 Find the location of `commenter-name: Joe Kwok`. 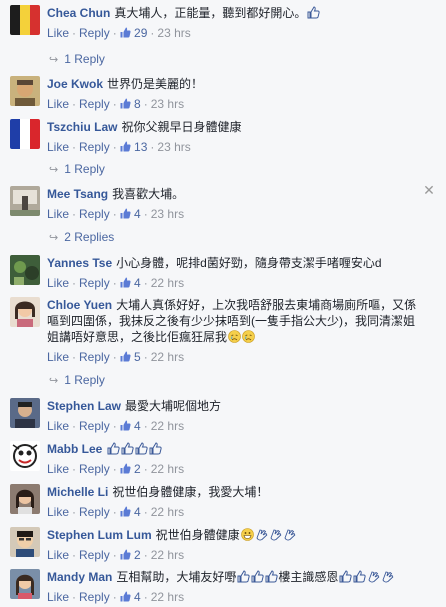

commenter-name: Joe Kwok is located at coordinates (75, 84).